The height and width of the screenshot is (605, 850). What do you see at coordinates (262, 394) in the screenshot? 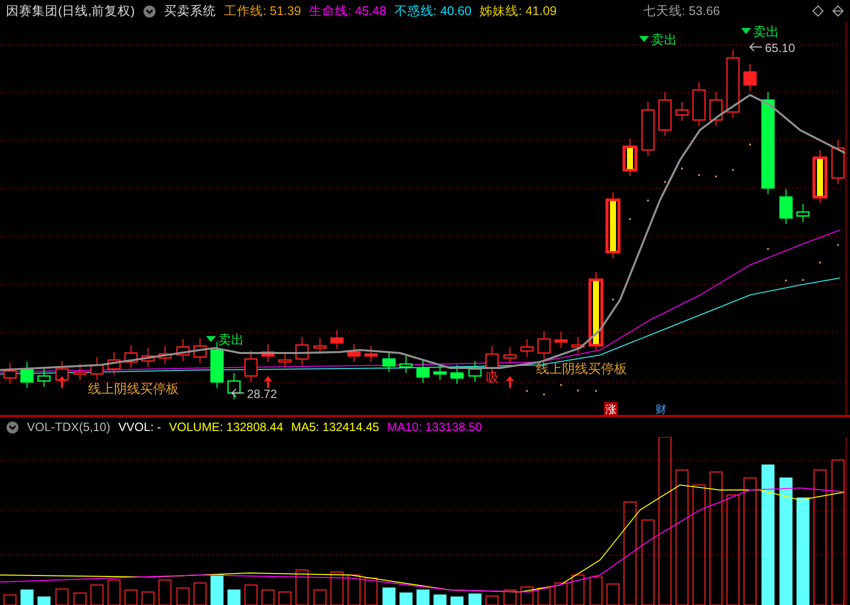
I see `price-label: 28.72` at bounding box center [262, 394].